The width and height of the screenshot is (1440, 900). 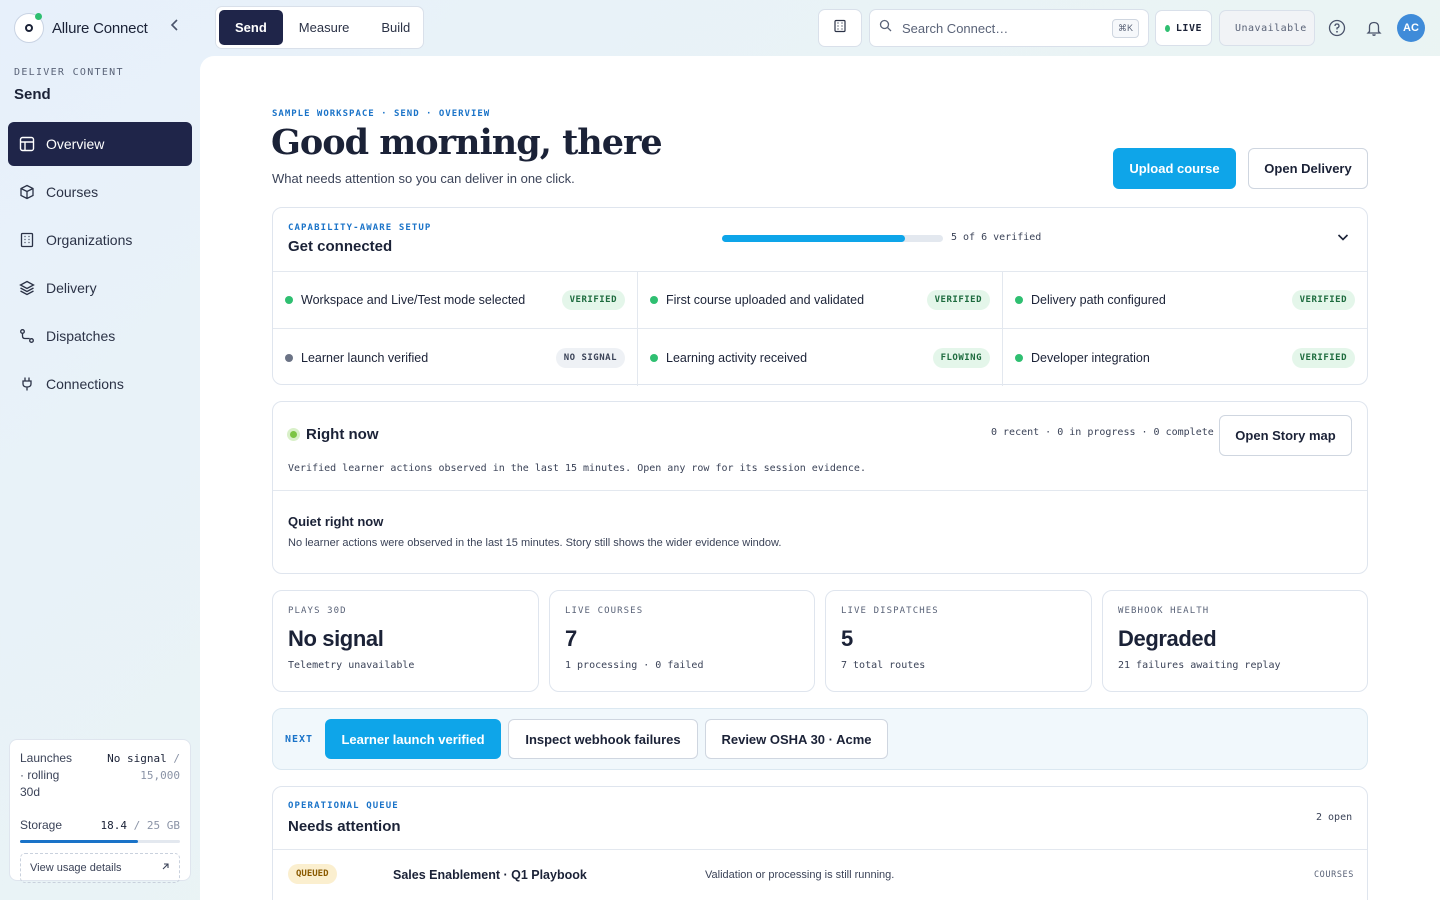 What do you see at coordinates (490, 875) in the screenshot?
I see `queue-item-name: Sales Enablement · Q1 Playbook` at bounding box center [490, 875].